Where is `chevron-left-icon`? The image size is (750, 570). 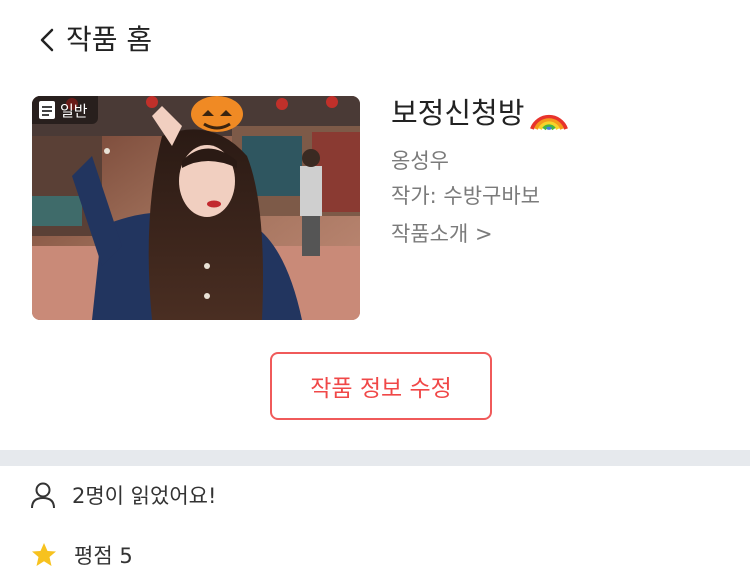
chevron-left-icon is located at coordinates (47, 40).